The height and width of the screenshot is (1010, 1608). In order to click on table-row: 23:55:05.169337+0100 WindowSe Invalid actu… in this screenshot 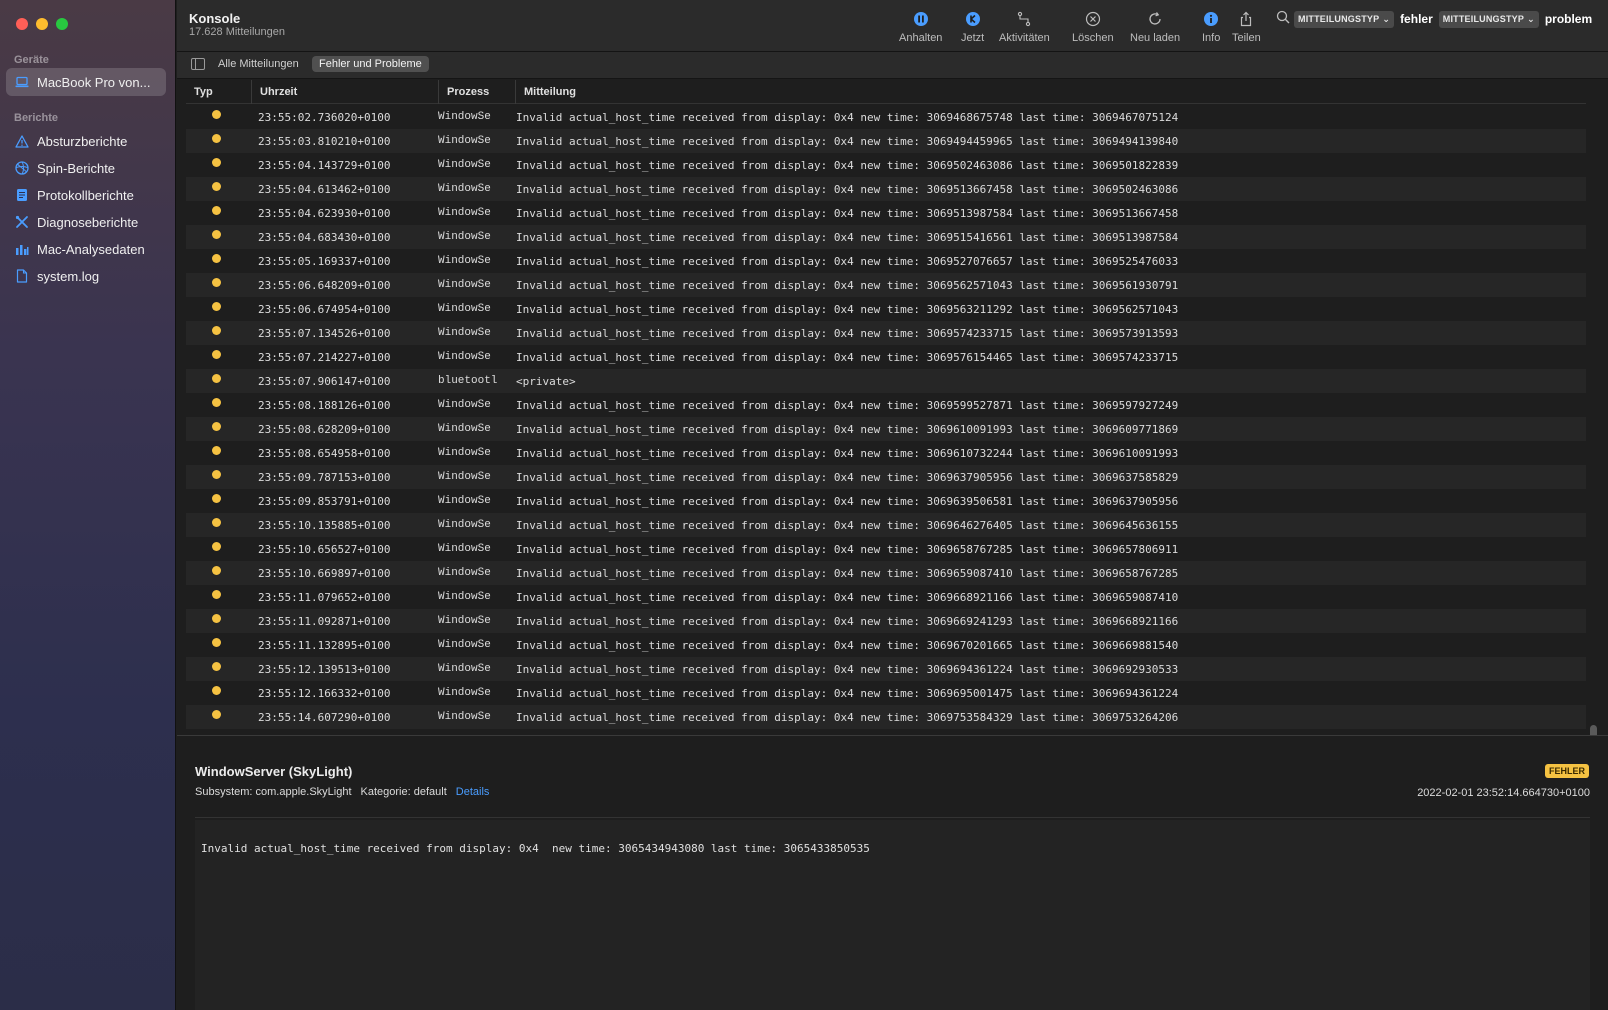, I will do `click(886, 261)`.